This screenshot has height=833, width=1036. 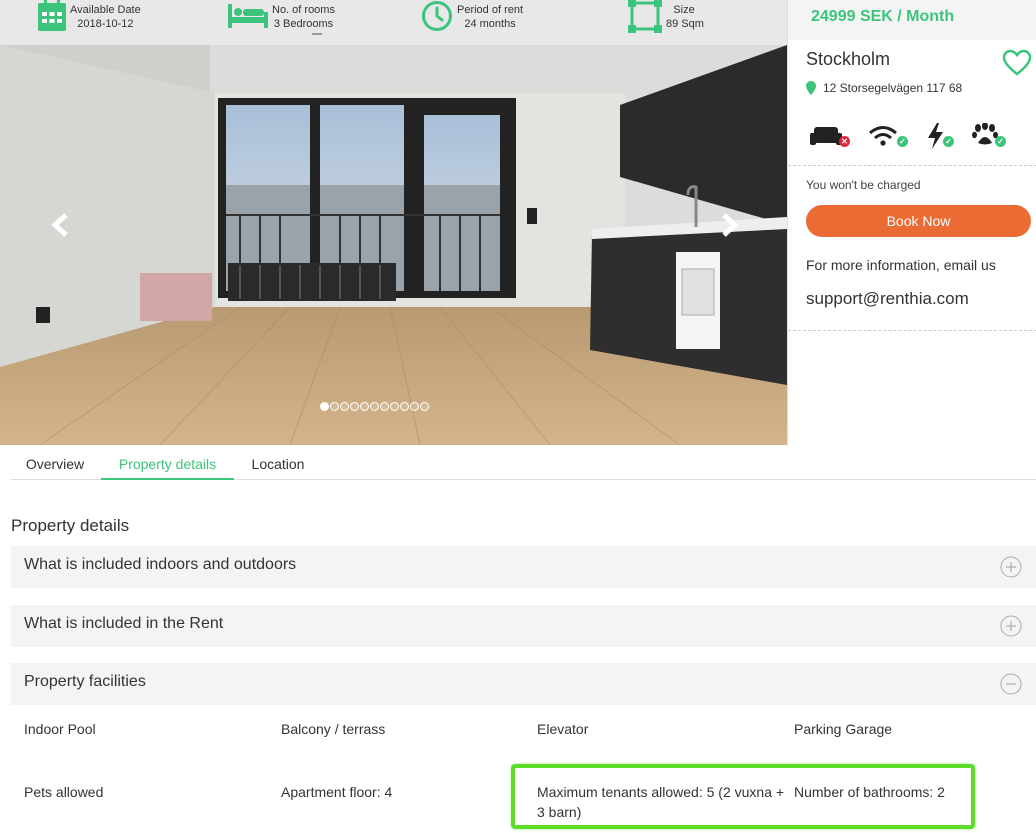 What do you see at coordinates (887, 299) in the screenshot?
I see `support-email-link: support@renthia.com` at bounding box center [887, 299].